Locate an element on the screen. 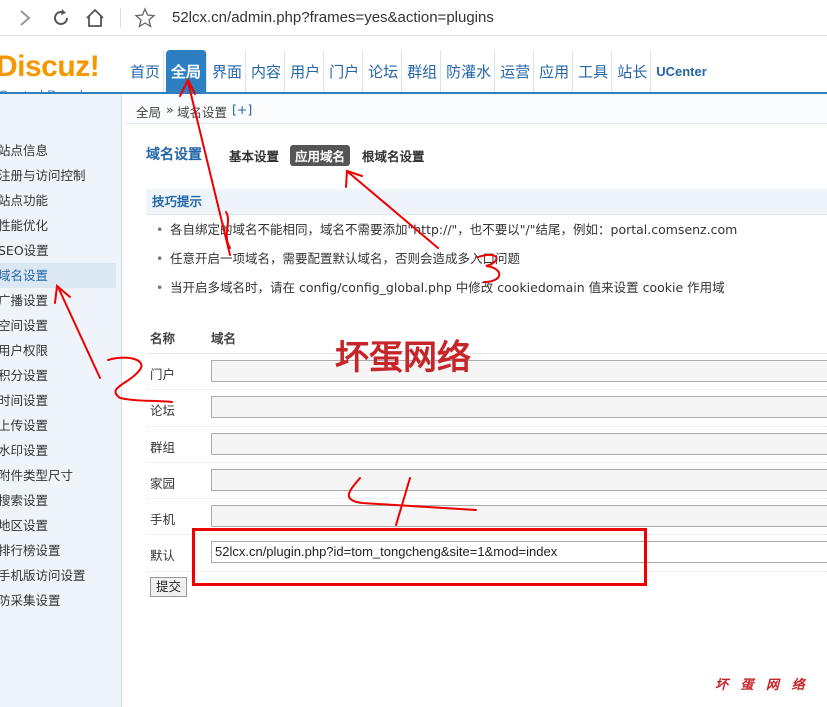 This screenshot has height=707, width=827. nav-founder: 站长 is located at coordinates (633, 71).